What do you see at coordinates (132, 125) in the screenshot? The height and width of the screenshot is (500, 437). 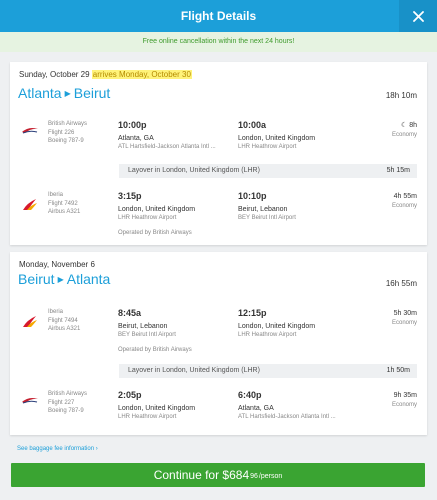 I see `departure-time: 10:00p` at bounding box center [132, 125].